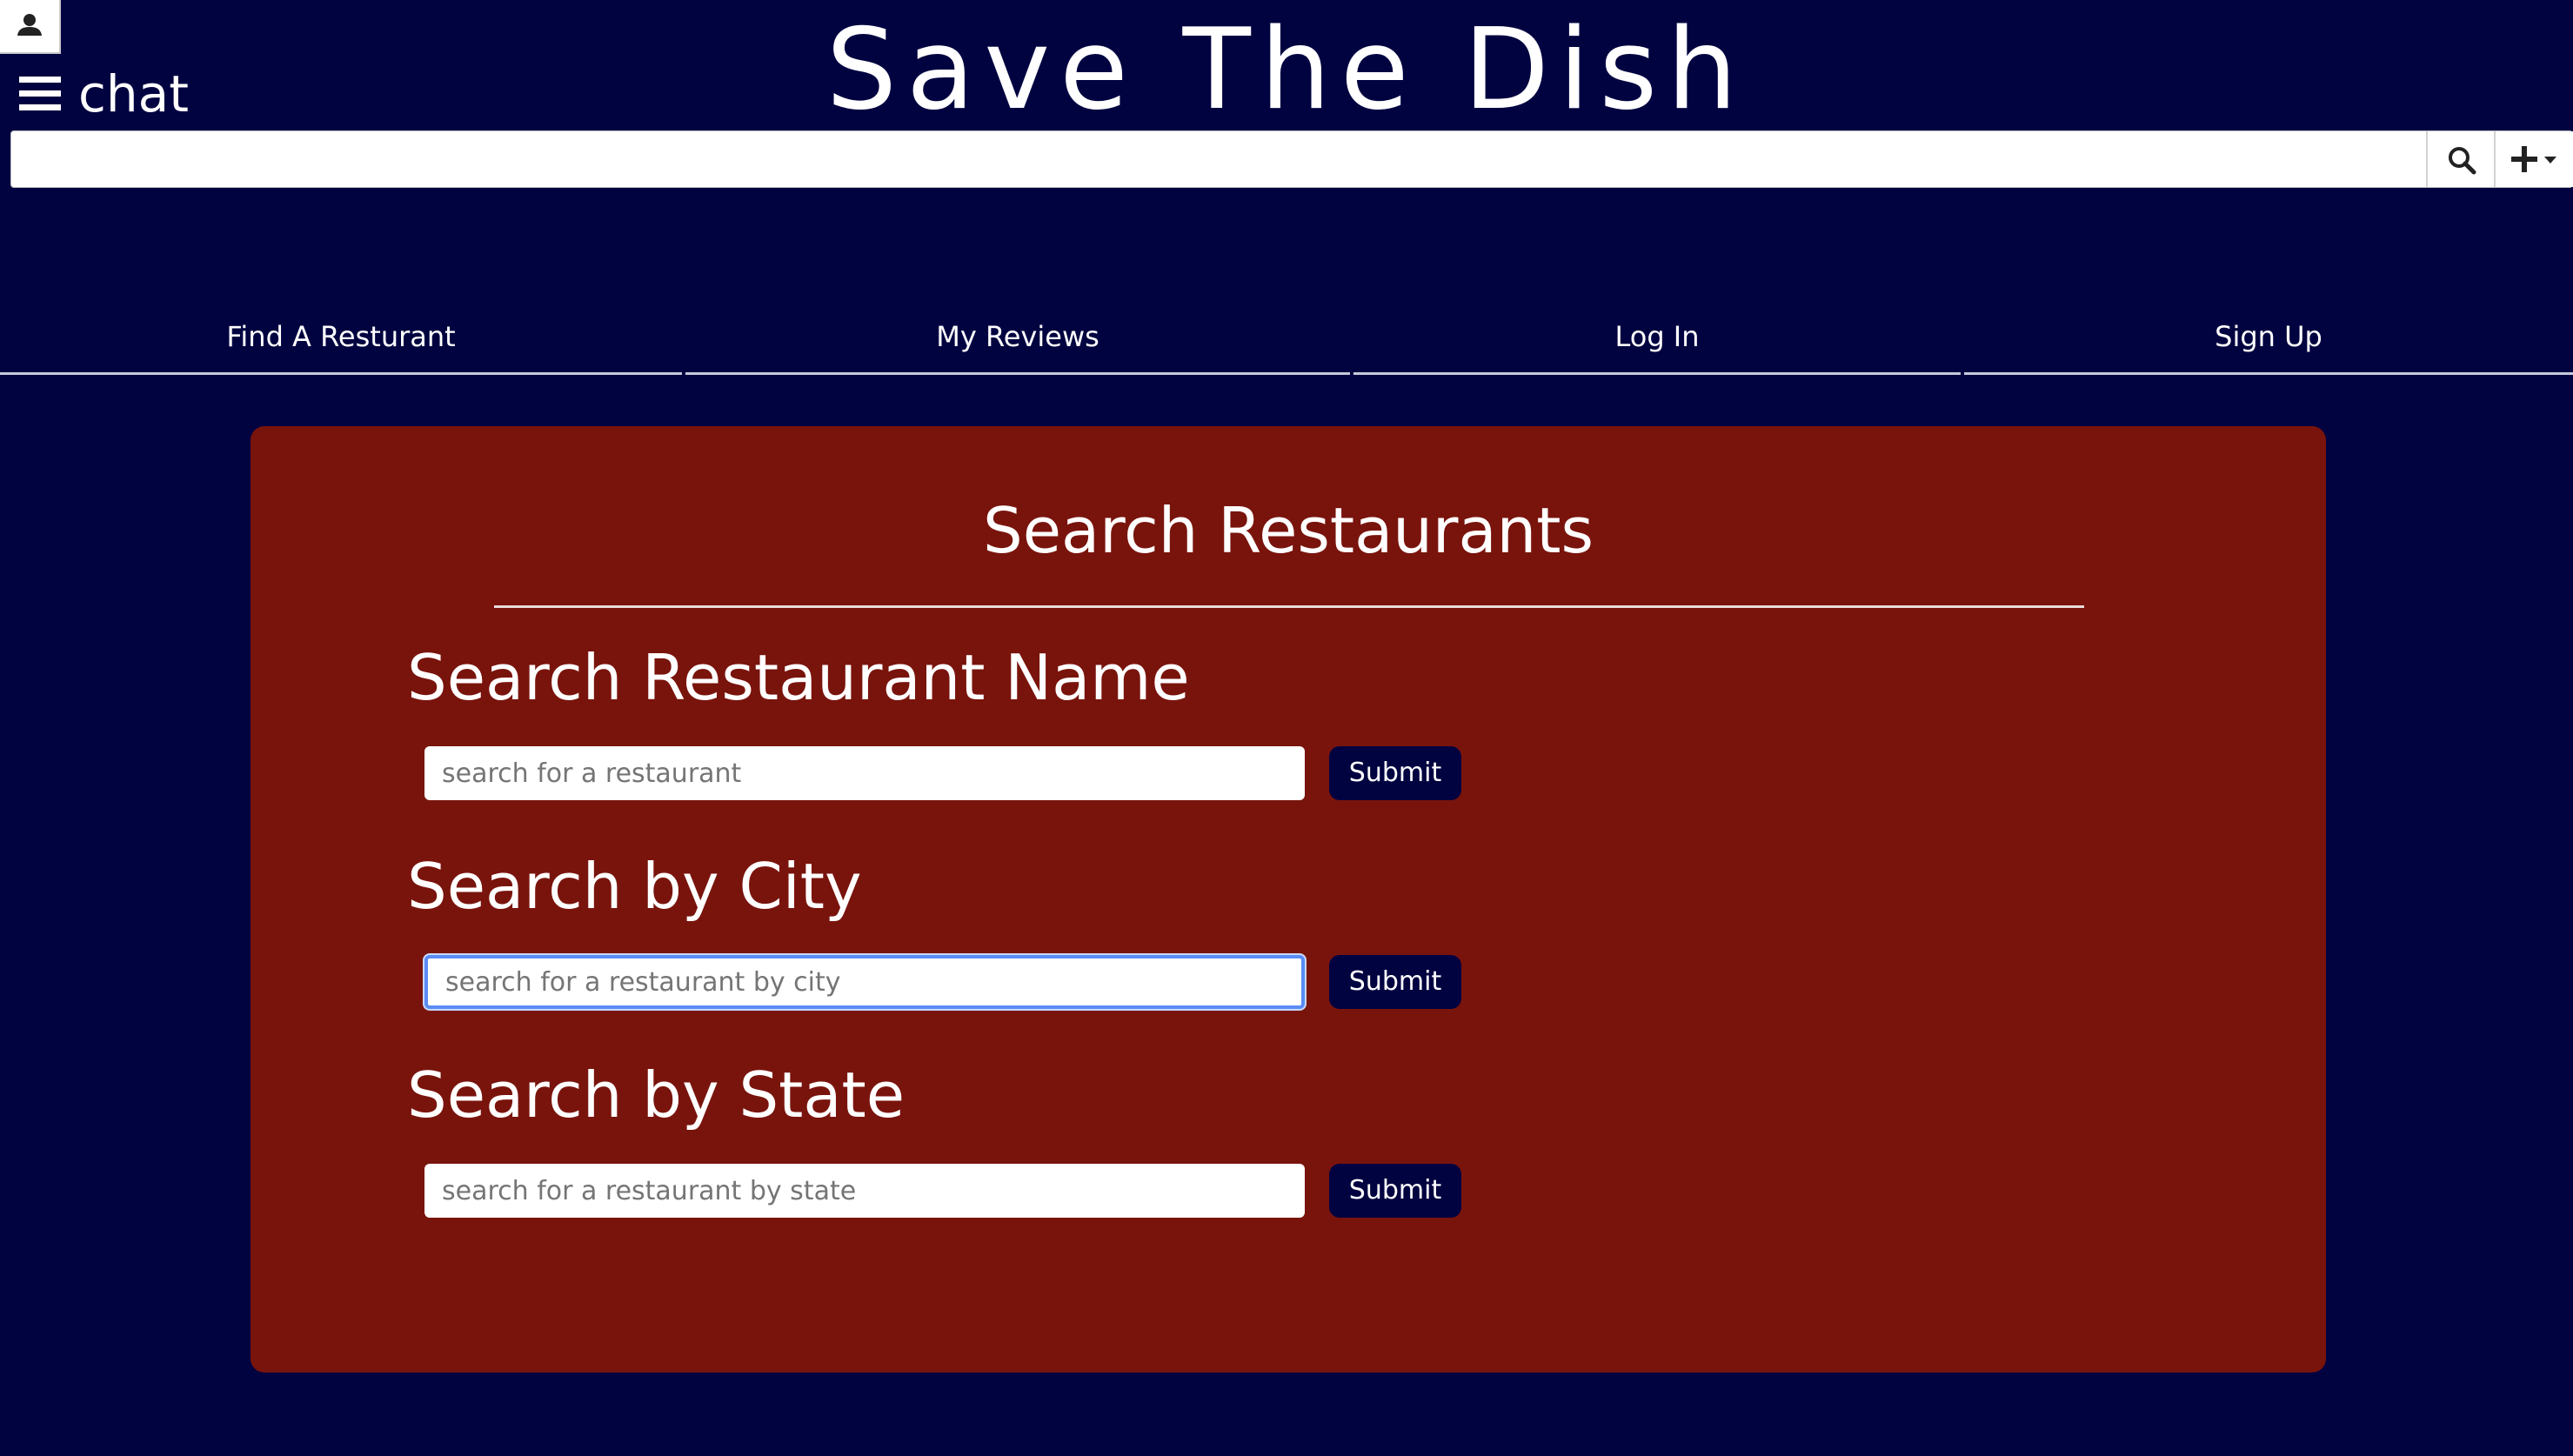 The height and width of the screenshot is (1456, 2573). Describe the element at coordinates (1017, 335) in the screenshot. I see `nav-my-reviews: My Reviews` at that location.